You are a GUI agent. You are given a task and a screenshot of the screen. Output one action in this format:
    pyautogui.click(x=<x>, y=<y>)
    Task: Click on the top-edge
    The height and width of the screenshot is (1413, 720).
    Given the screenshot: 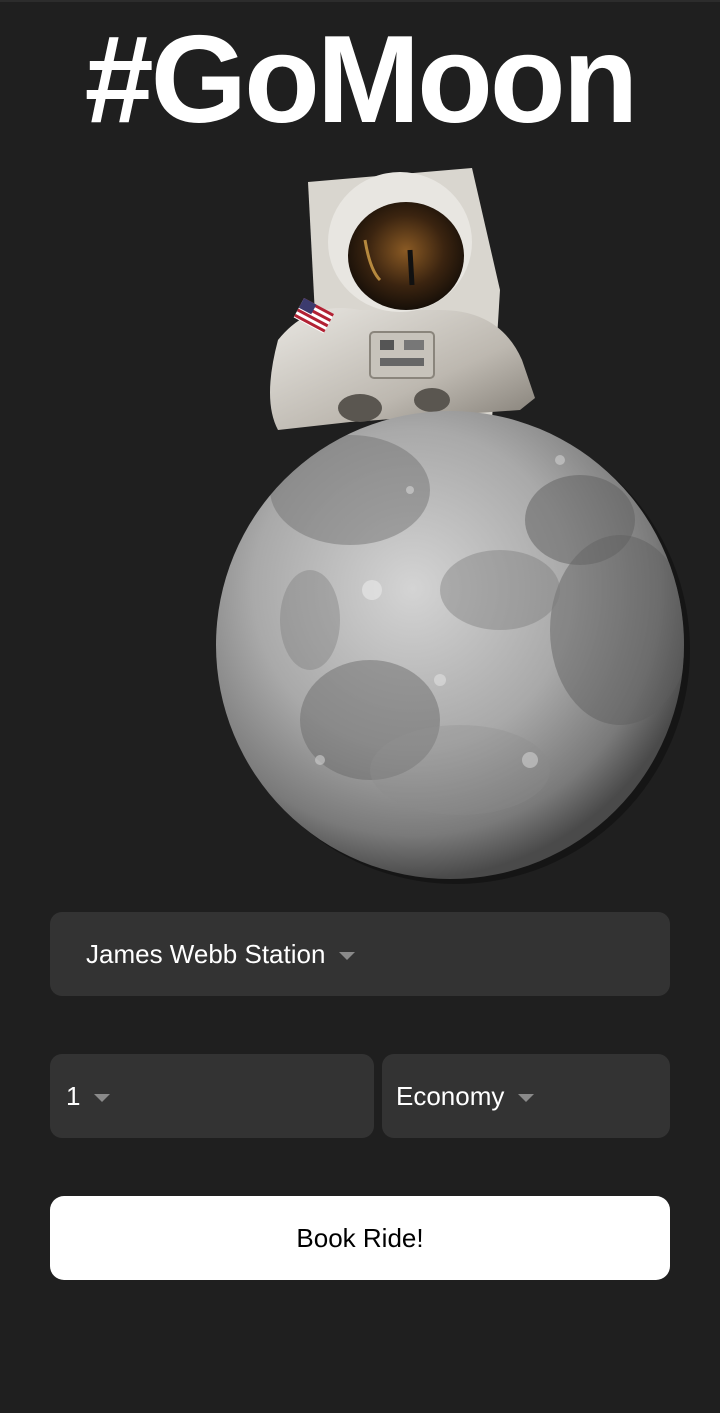 What is the action you would take?
    pyautogui.click(x=360, y=1)
    